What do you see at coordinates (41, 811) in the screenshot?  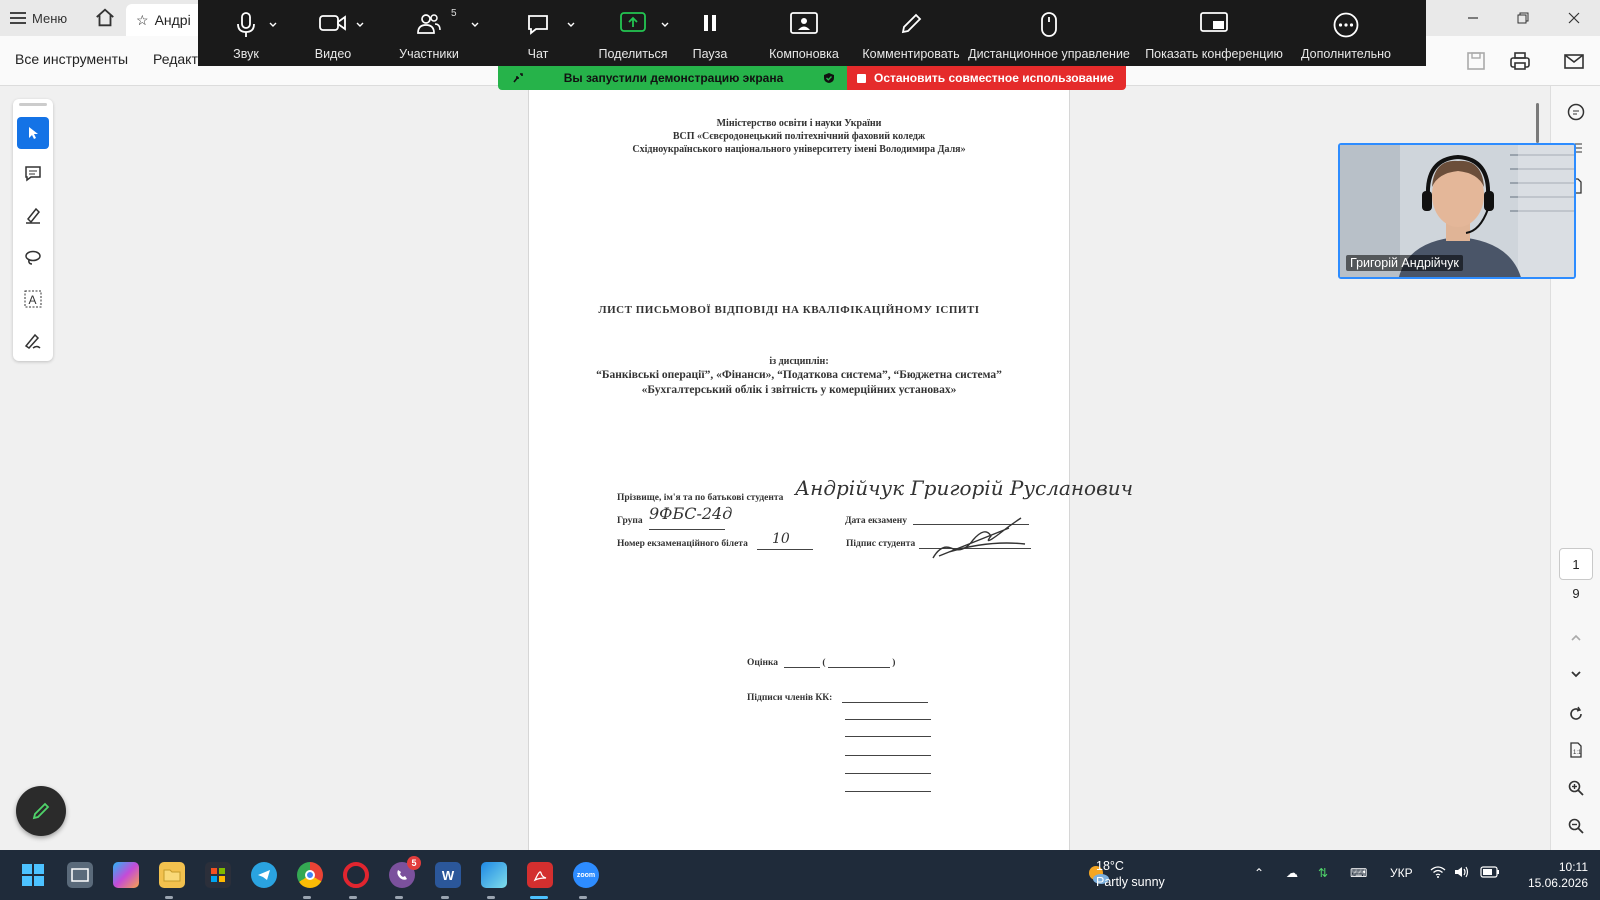 I see `edit-fab-button` at bounding box center [41, 811].